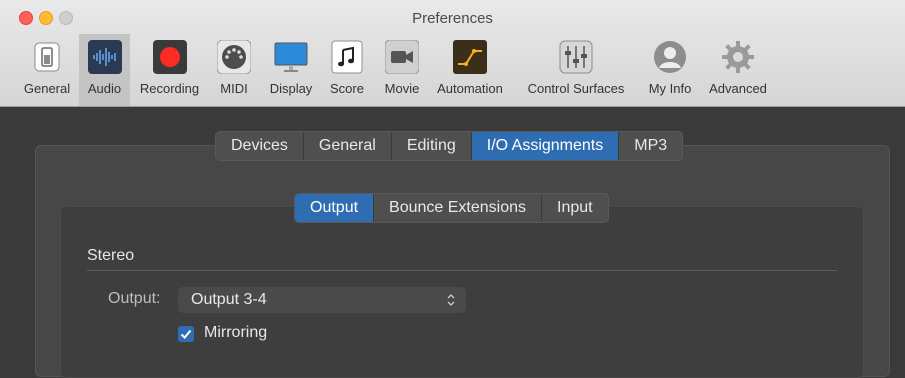  What do you see at coordinates (236, 332) in the screenshot?
I see `mirroring-label: Mirroring` at bounding box center [236, 332].